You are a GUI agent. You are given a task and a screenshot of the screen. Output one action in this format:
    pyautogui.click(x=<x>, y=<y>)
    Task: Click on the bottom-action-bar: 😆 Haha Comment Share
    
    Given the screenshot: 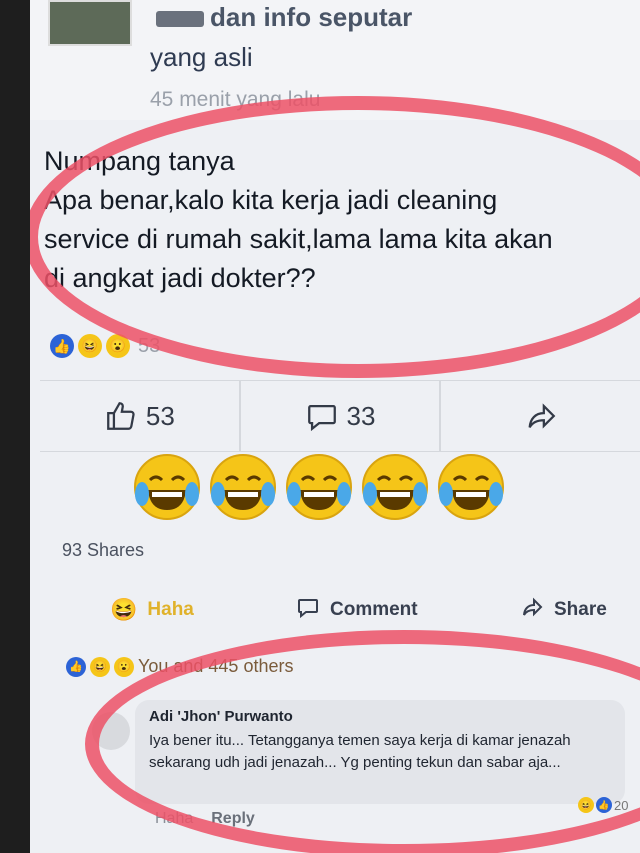 What is the action you would take?
    pyautogui.click(x=340, y=610)
    